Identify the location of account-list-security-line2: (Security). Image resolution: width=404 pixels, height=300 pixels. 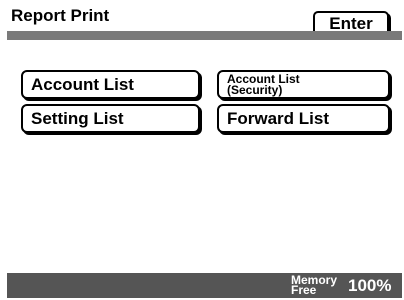
(255, 89).